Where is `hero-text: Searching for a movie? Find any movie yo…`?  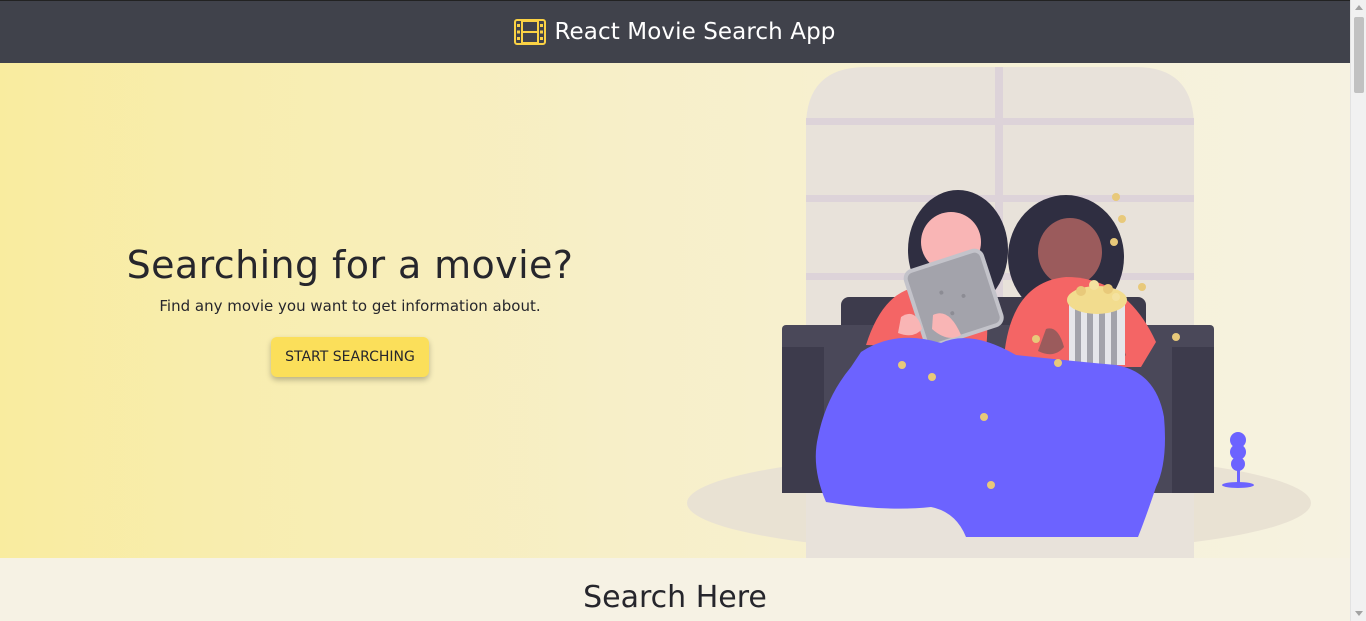
hero-text: Searching for a movie? Find any movie yo… is located at coordinates (350, 309).